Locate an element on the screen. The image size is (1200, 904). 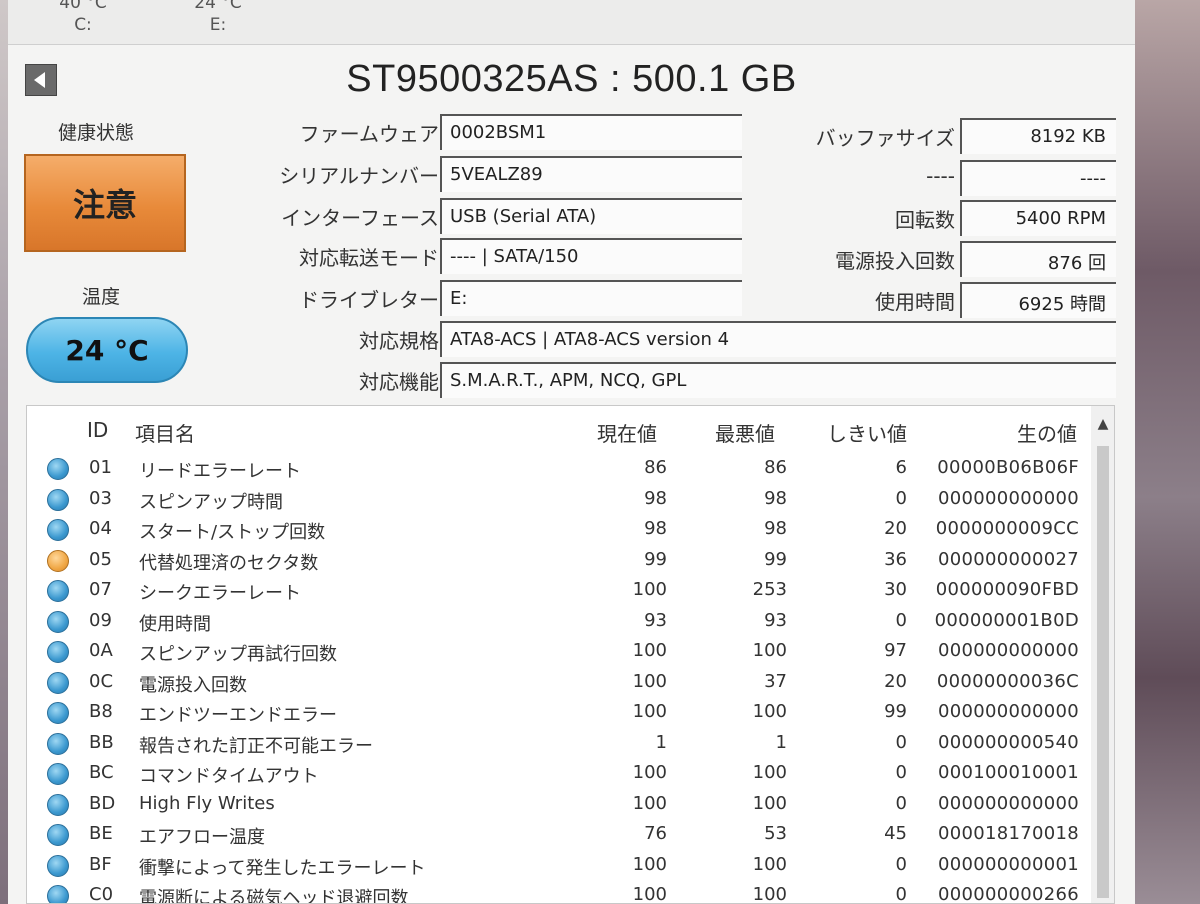
cell-threshold: 30 is located at coordinates (895, 589).